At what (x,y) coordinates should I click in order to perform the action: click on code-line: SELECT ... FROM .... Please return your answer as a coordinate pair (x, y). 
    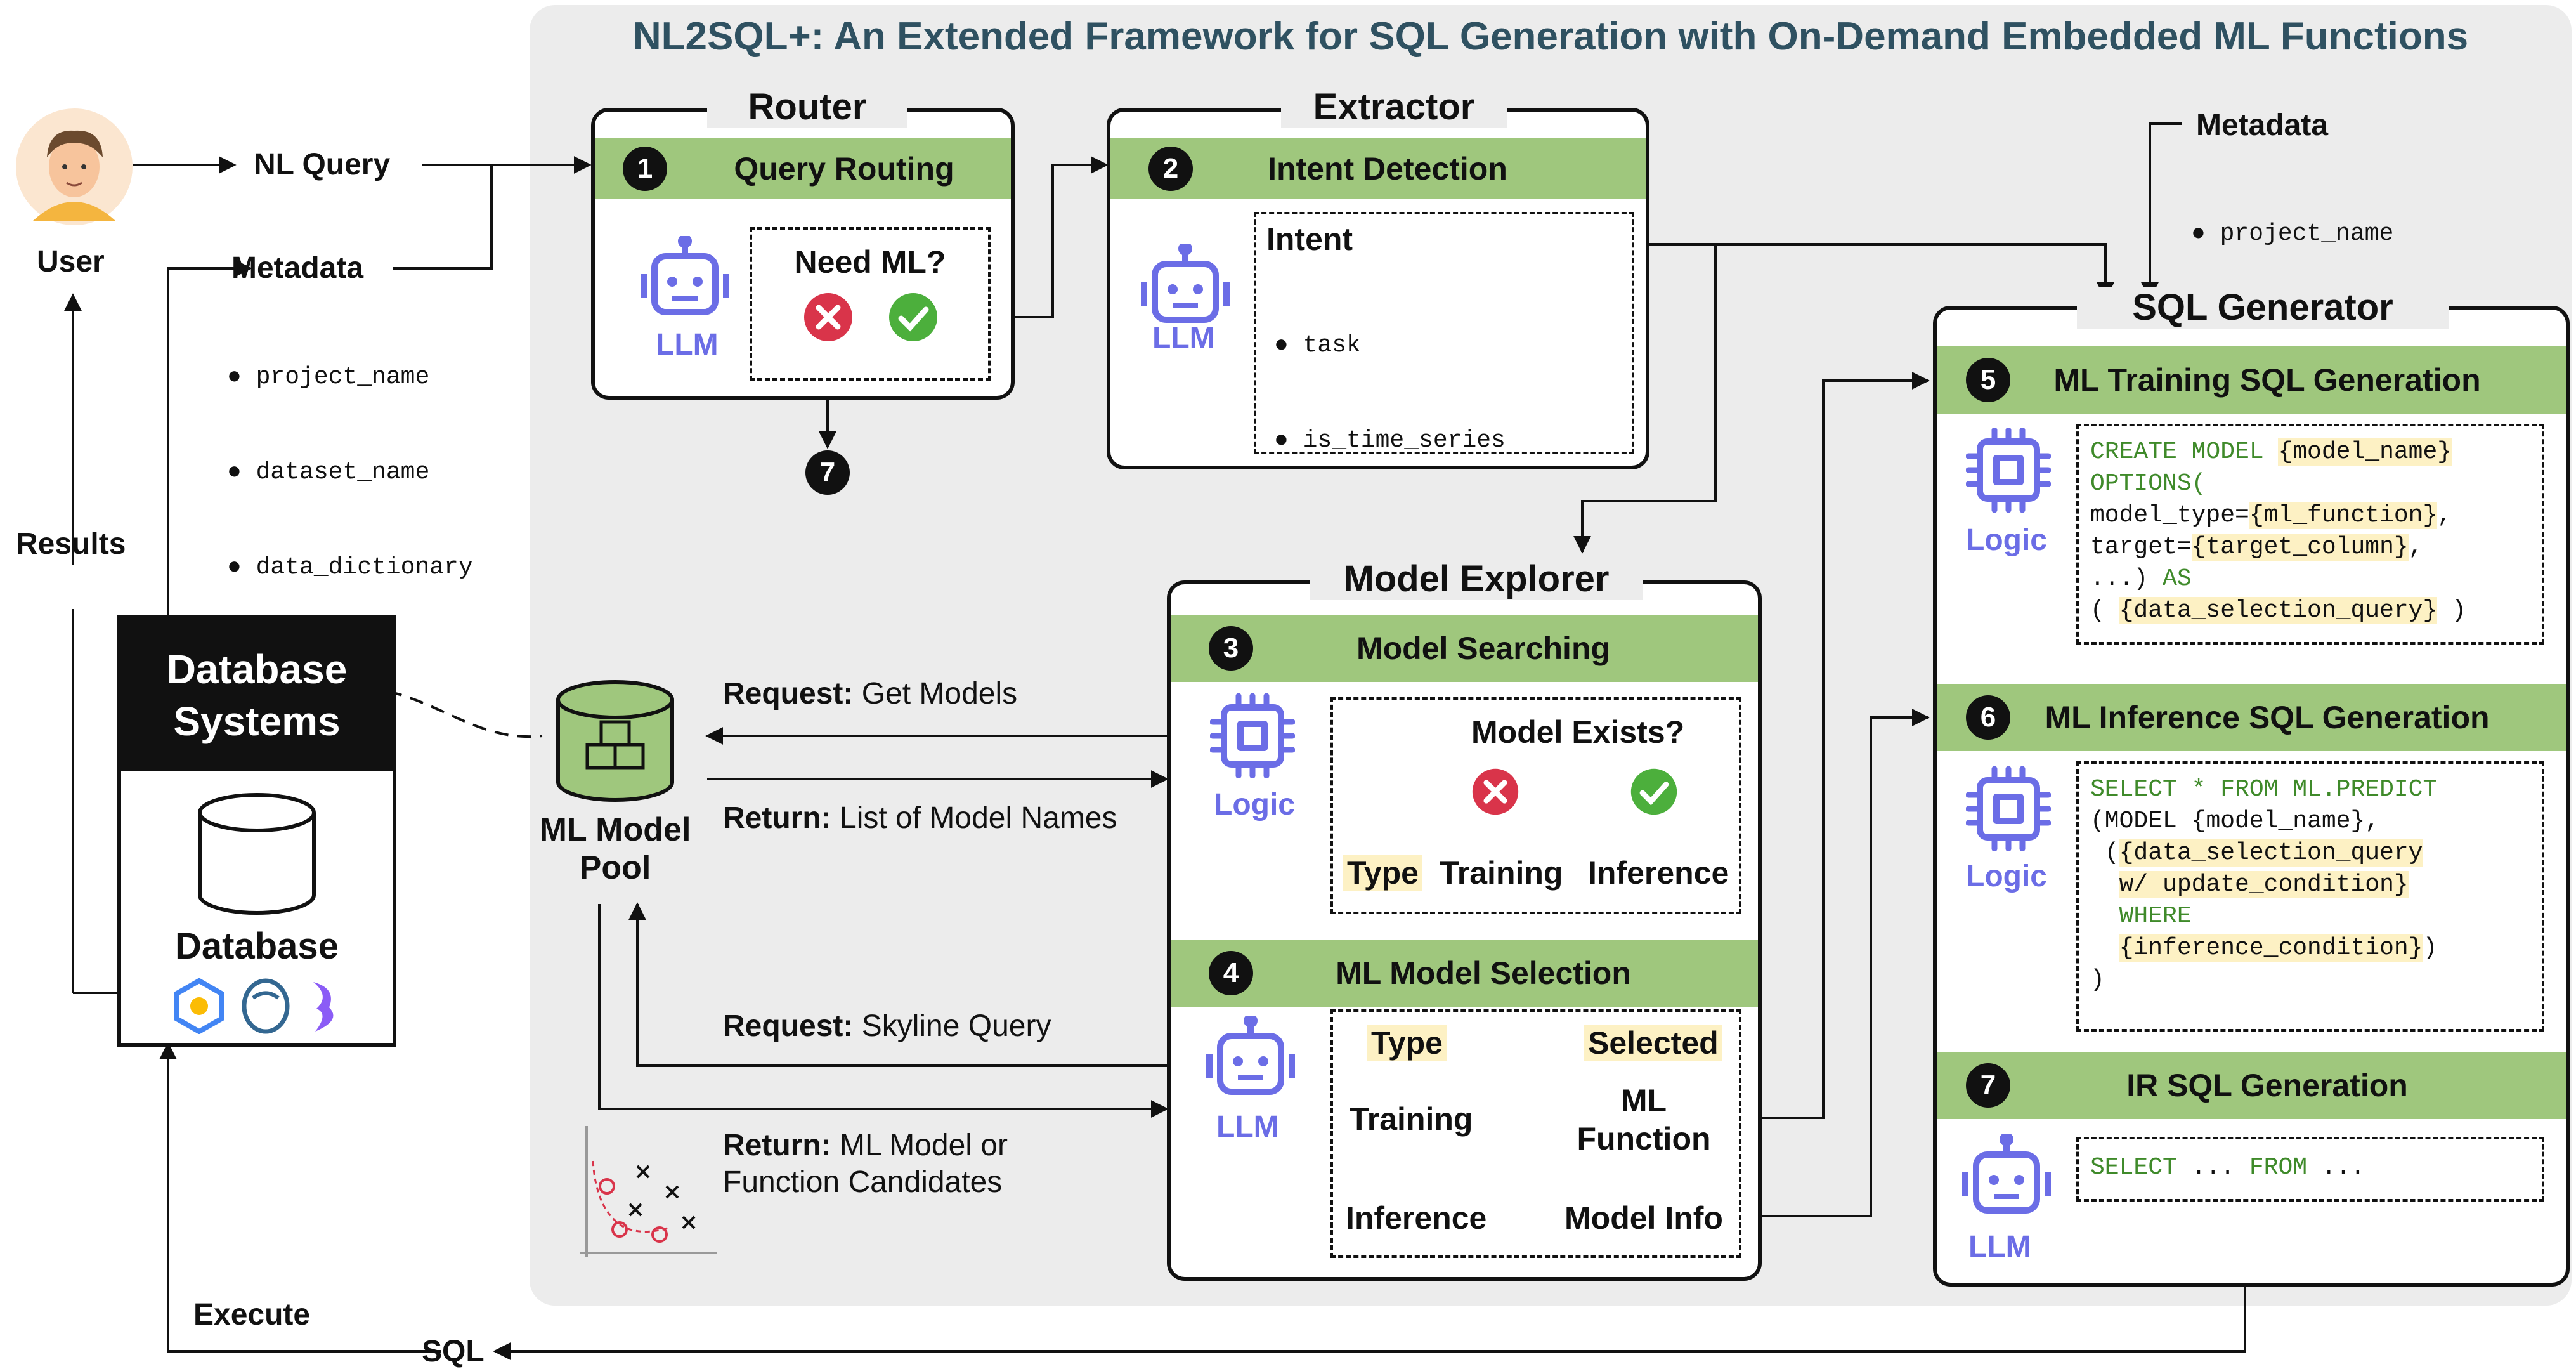
    Looking at the image, I should click on (2227, 1168).